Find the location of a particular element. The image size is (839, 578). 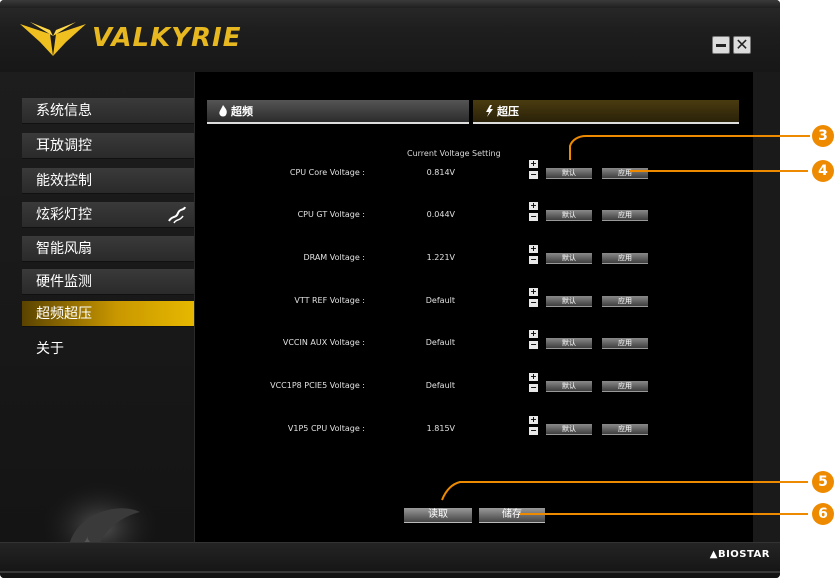

valkyrie-logo: VALKYRIE is located at coordinates (130, 38).